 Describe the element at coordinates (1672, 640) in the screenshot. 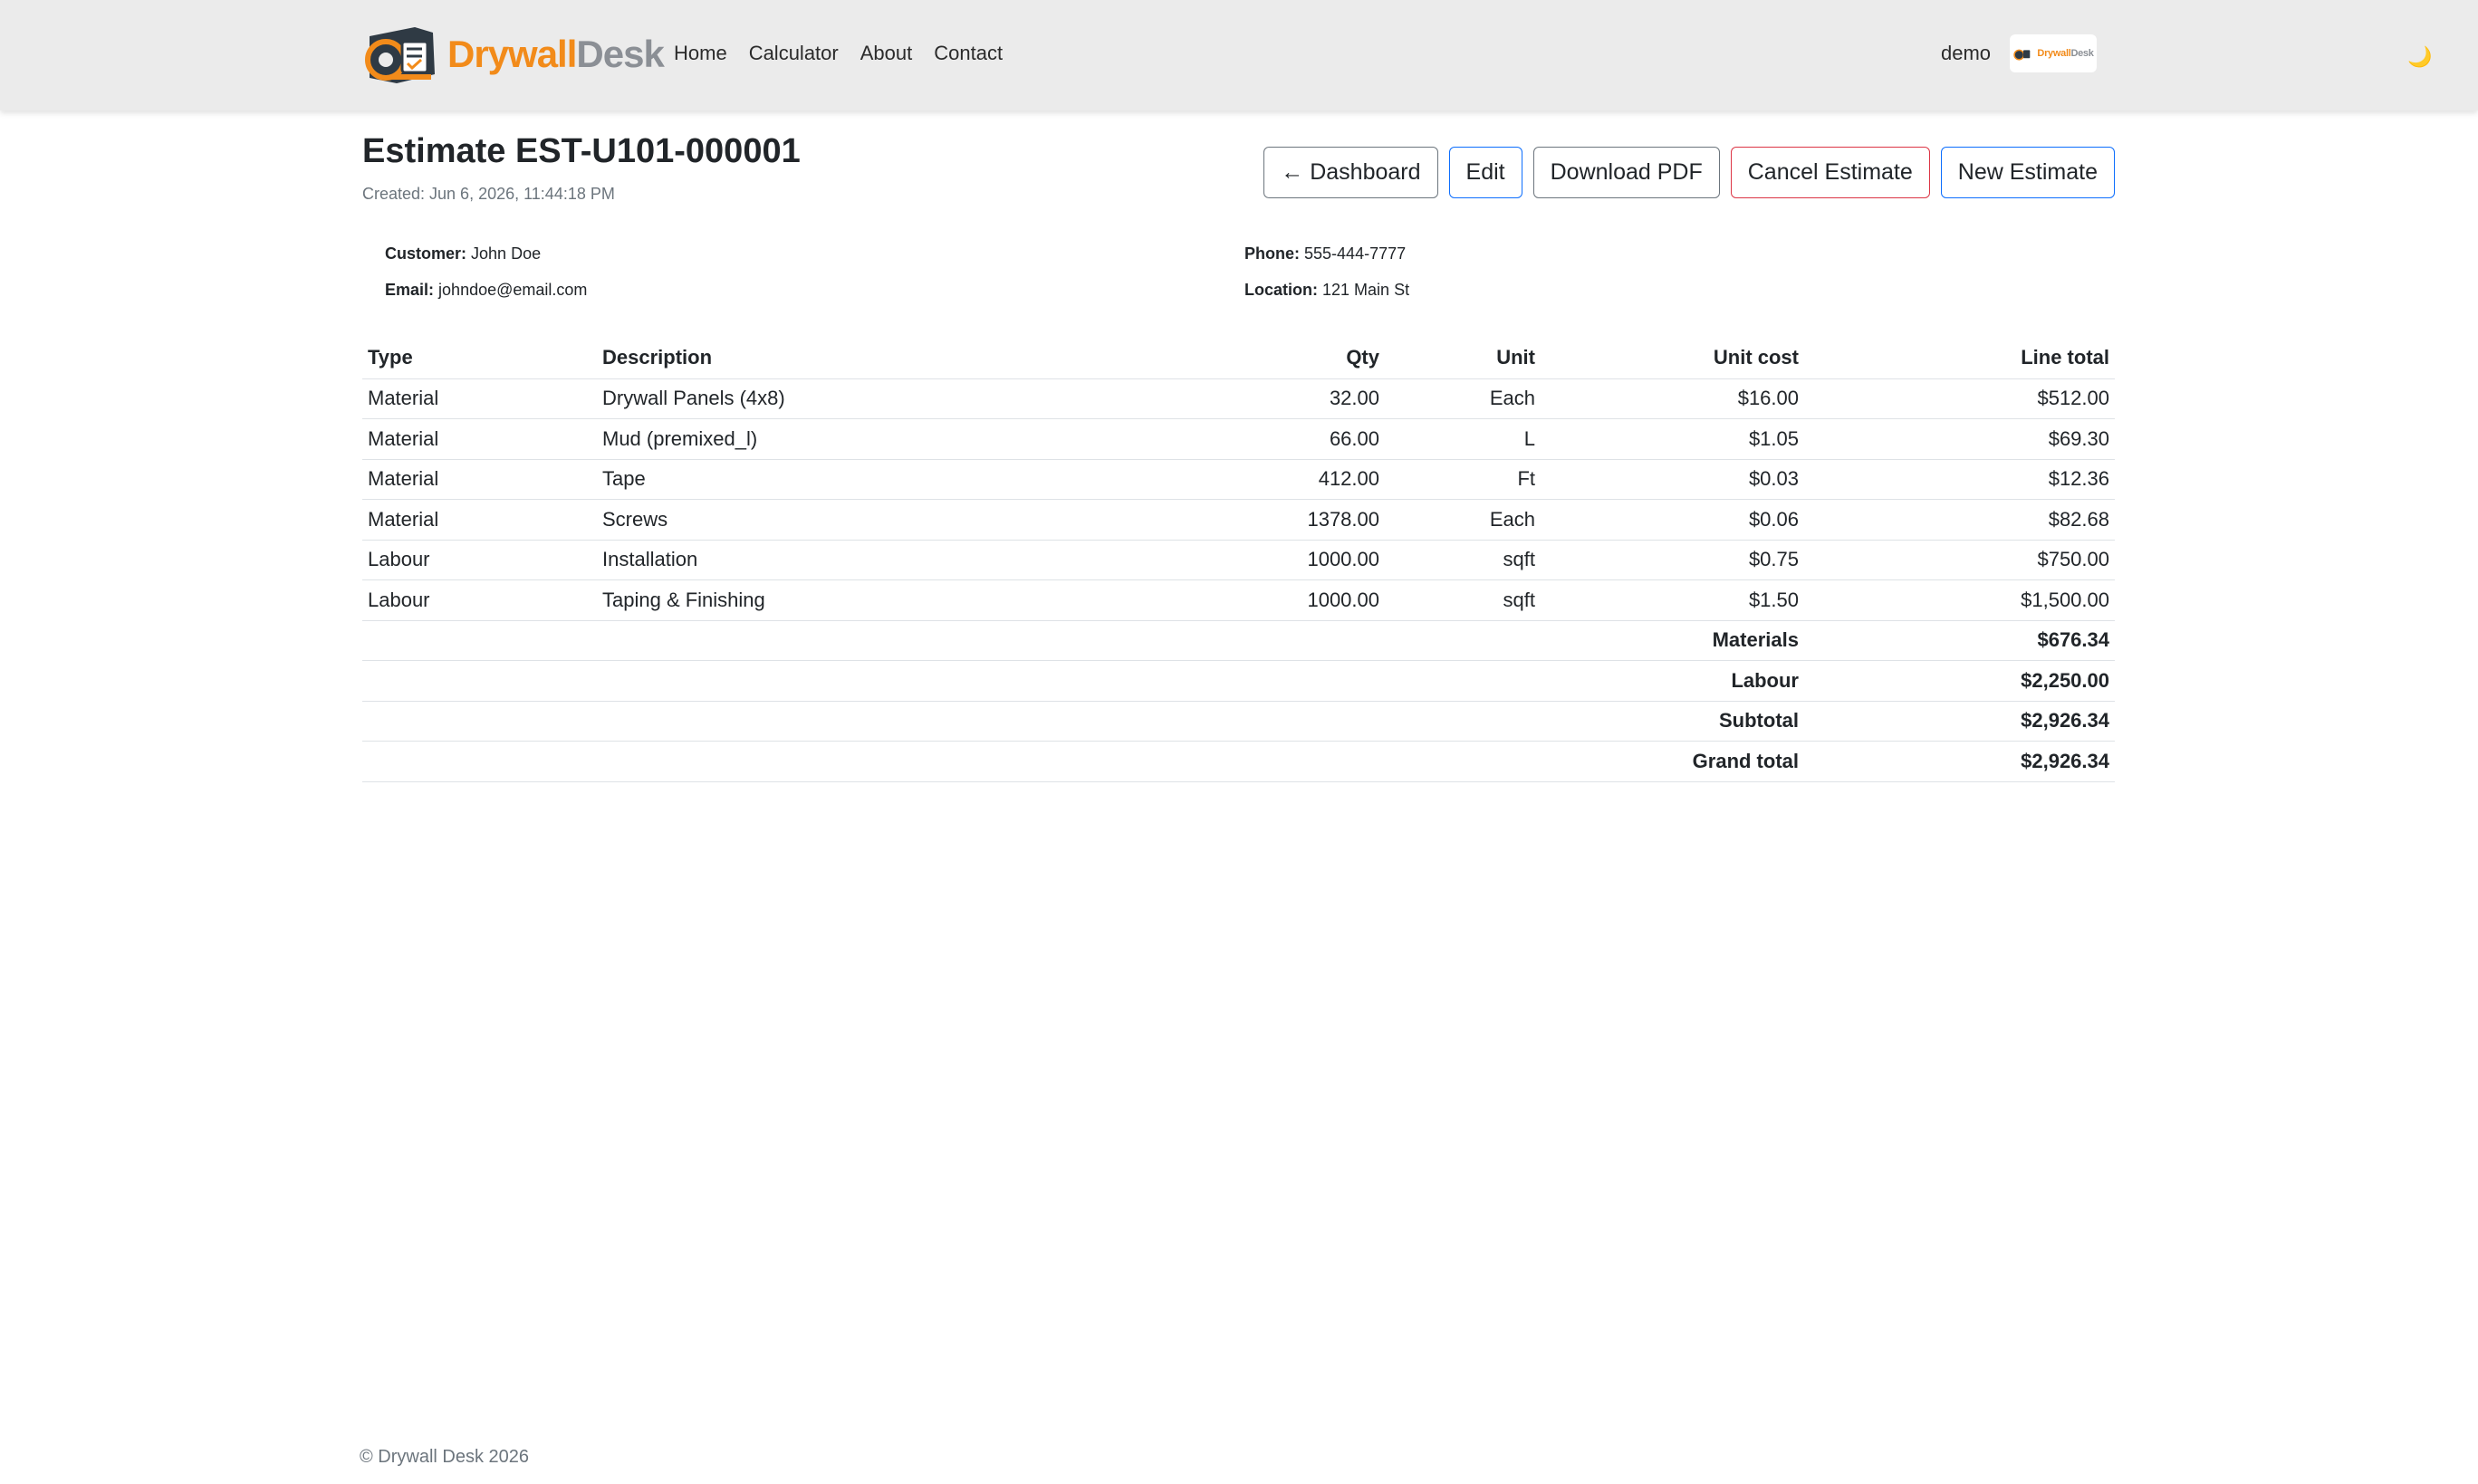

I see `totals-label: Materials` at that location.